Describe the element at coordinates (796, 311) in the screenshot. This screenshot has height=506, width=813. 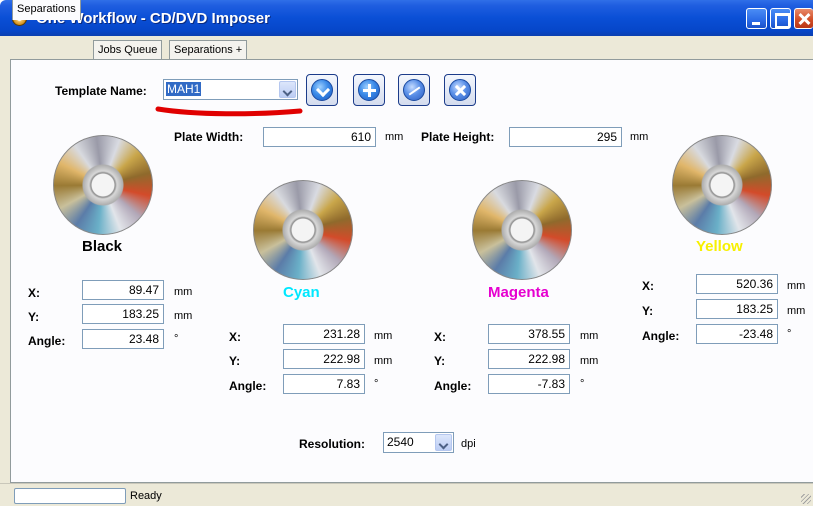
I see `yellow-y-unit: mm` at that location.